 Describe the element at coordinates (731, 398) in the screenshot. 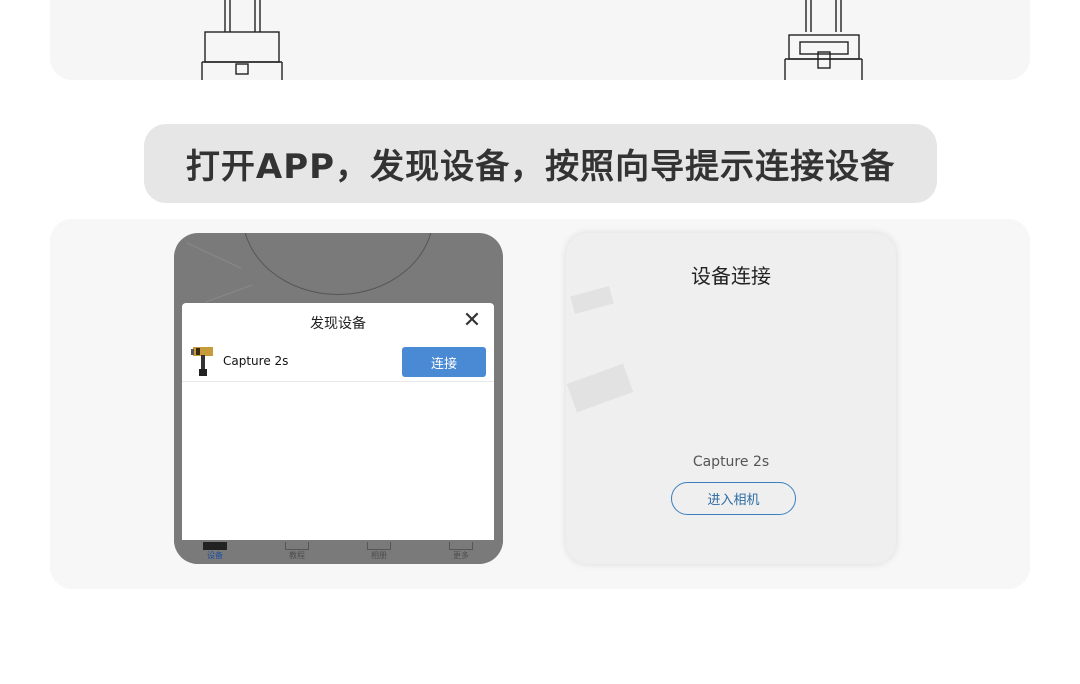

I see `device-connect-screen: 设备连接 Capture 2s 进入相机` at that location.